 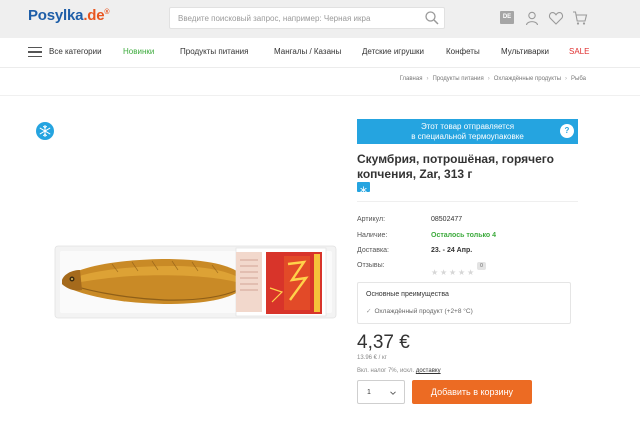 I want to click on unit-price: 13.96 € / кг, so click(x=372, y=358).